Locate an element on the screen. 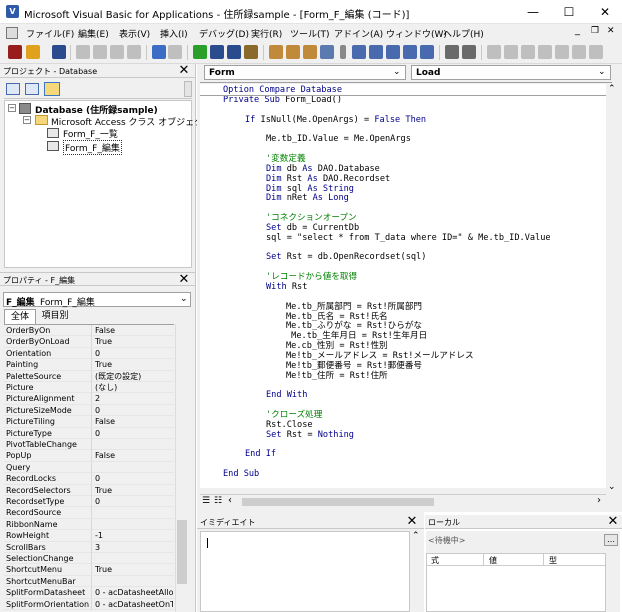  property-row: PaletteSource (既定の設定) is located at coordinates (89, 376).